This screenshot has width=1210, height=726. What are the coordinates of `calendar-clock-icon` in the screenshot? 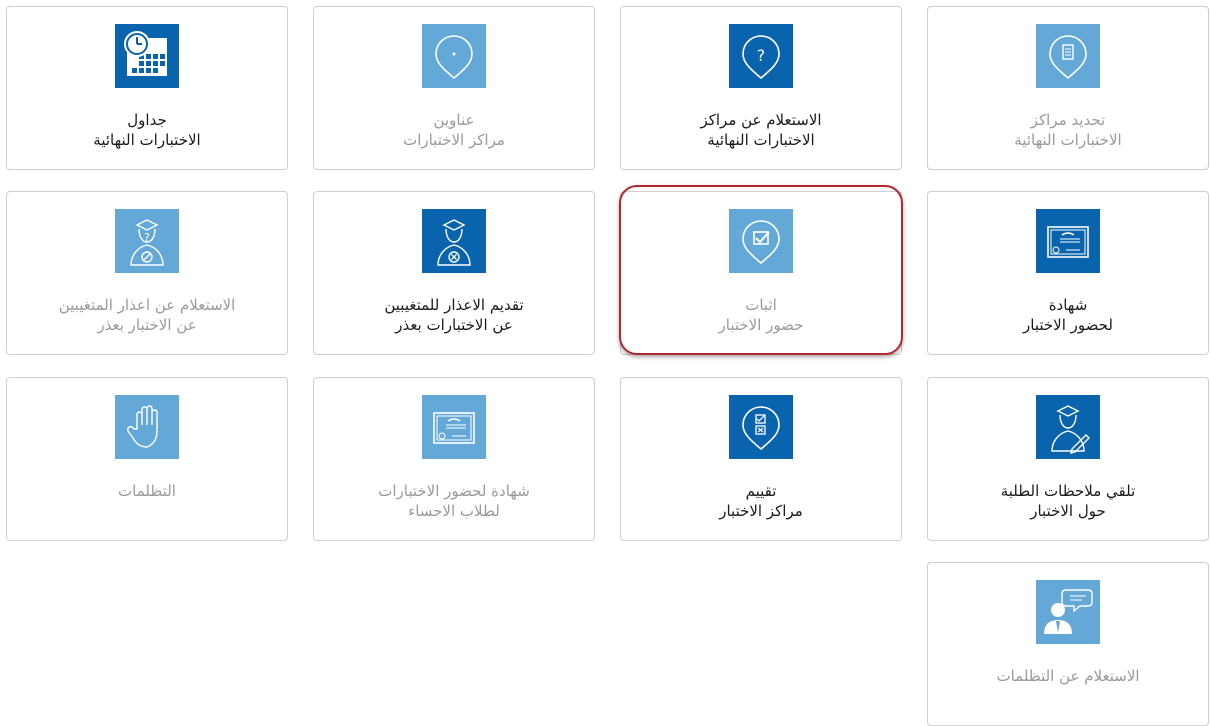 It's located at (147, 56).